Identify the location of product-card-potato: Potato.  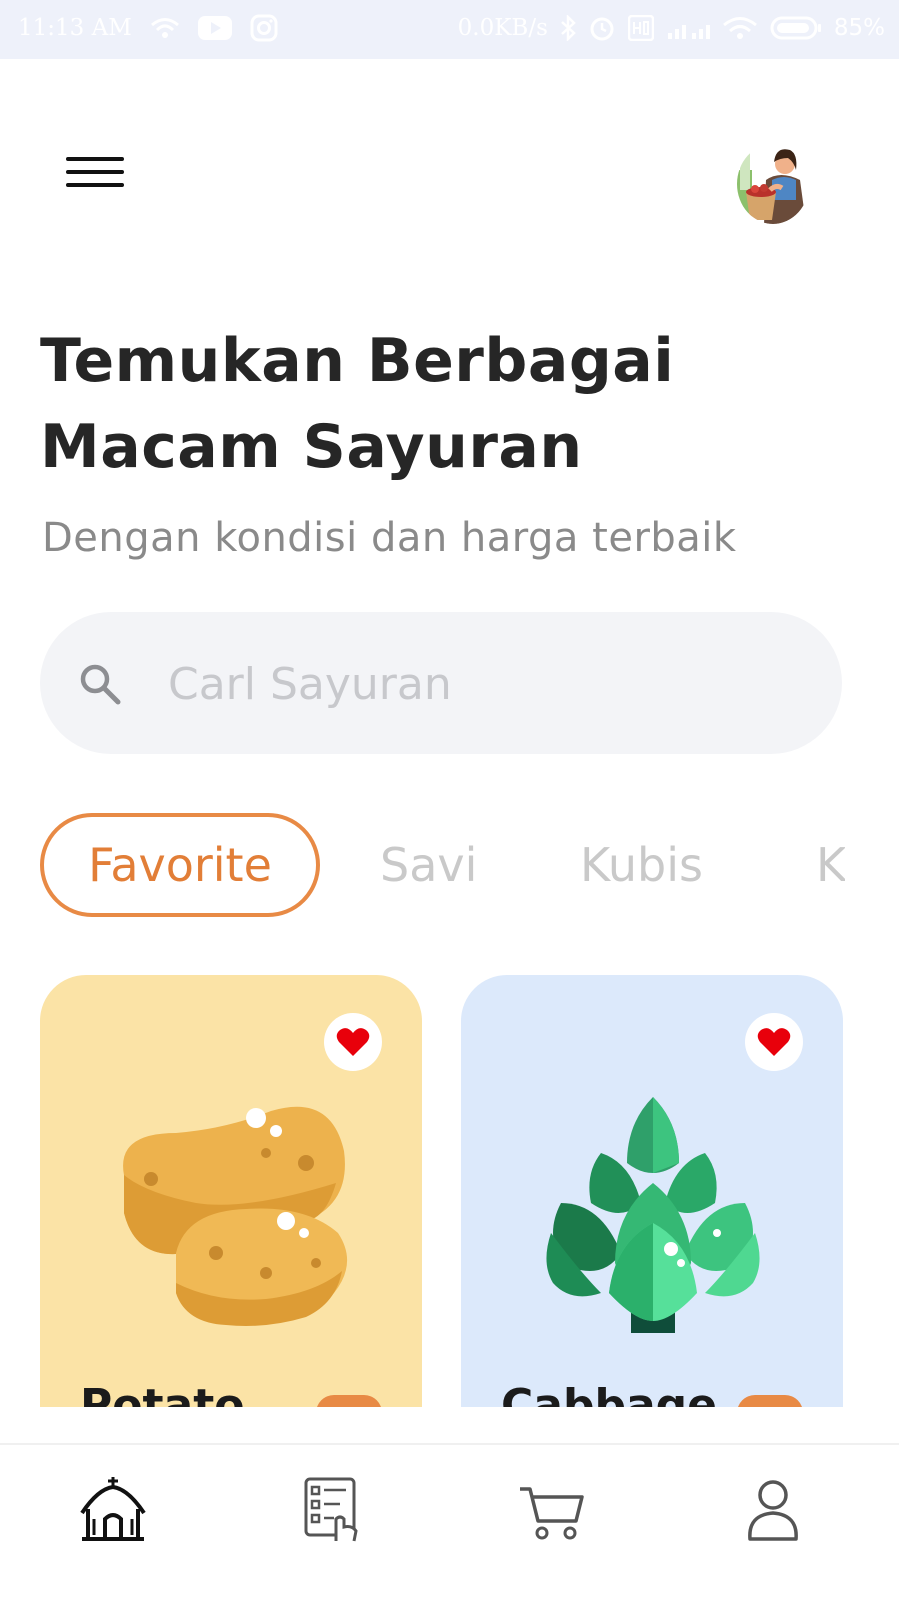
(231, 1191).